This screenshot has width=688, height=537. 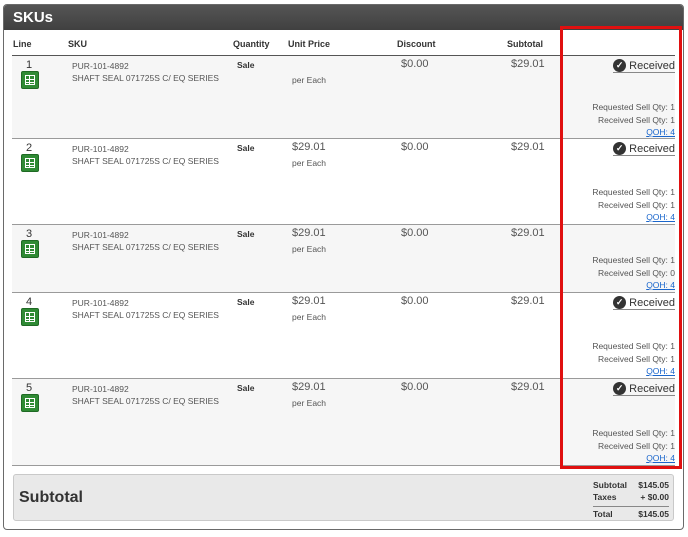 What do you see at coordinates (29, 65) in the screenshot?
I see `line-number: 1` at bounding box center [29, 65].